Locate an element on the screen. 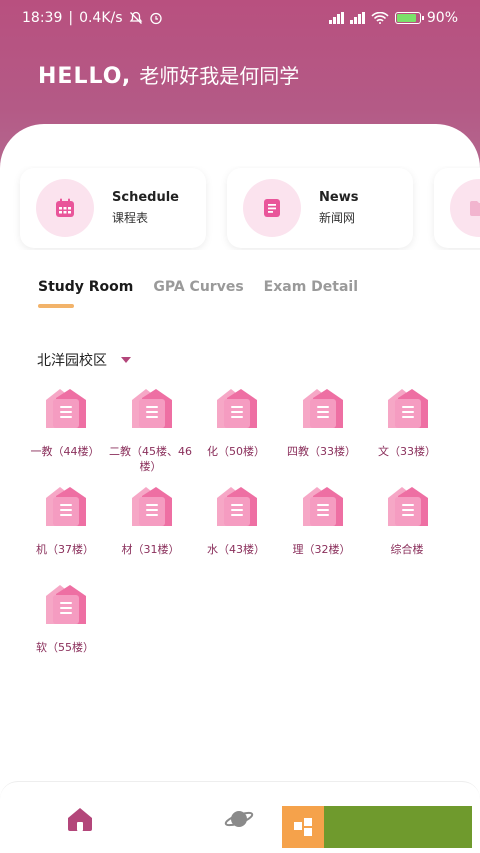 This screenshot has height=853, width=480. puzzle-icon is located at coordinates (303, 827).